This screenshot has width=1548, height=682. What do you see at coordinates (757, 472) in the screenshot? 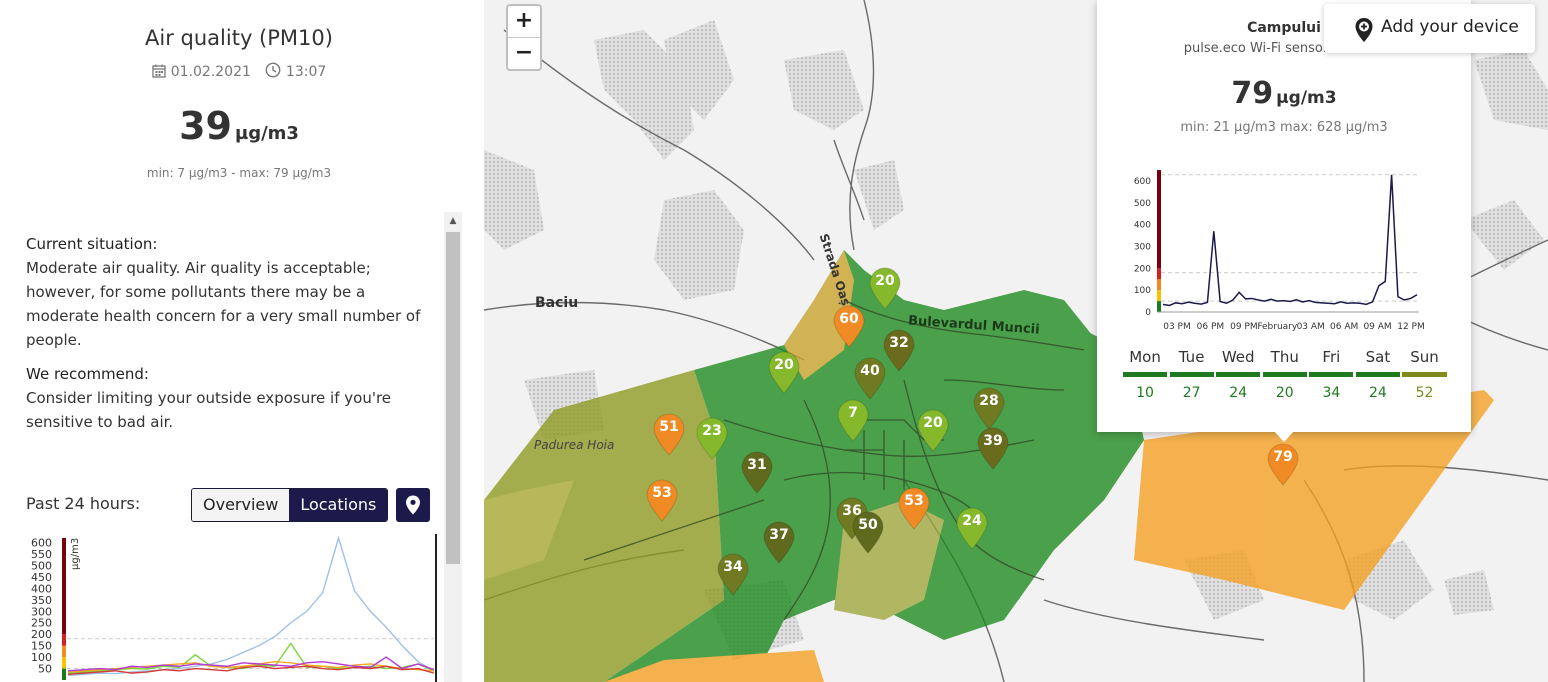
I see `sensor-marker: 31` at bounding box center [757, 472].